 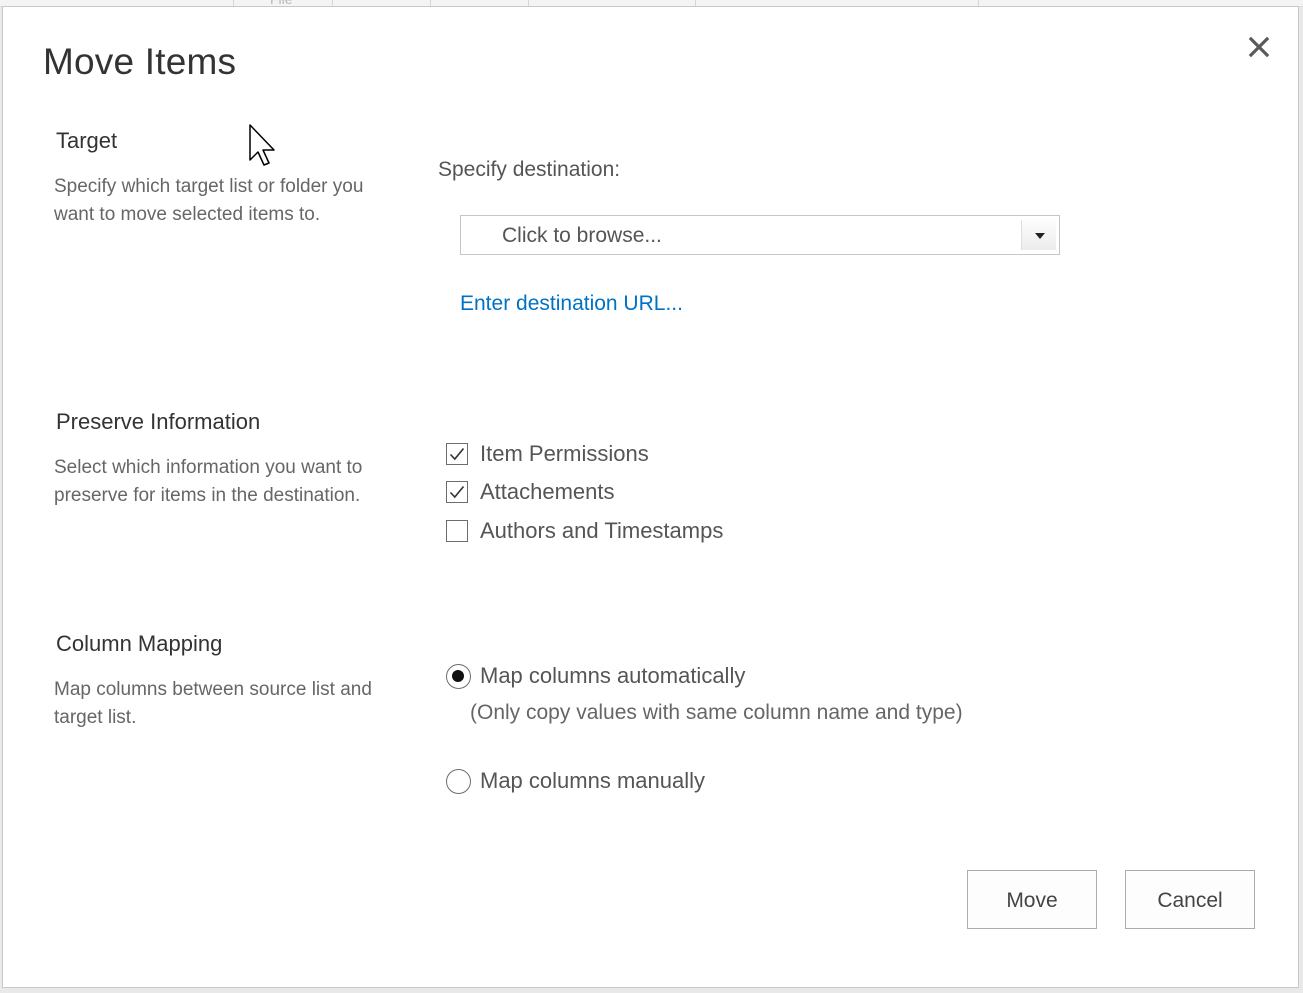 I want to click on map-auto-label: Map columns automatically, so click(x=613, y=675).